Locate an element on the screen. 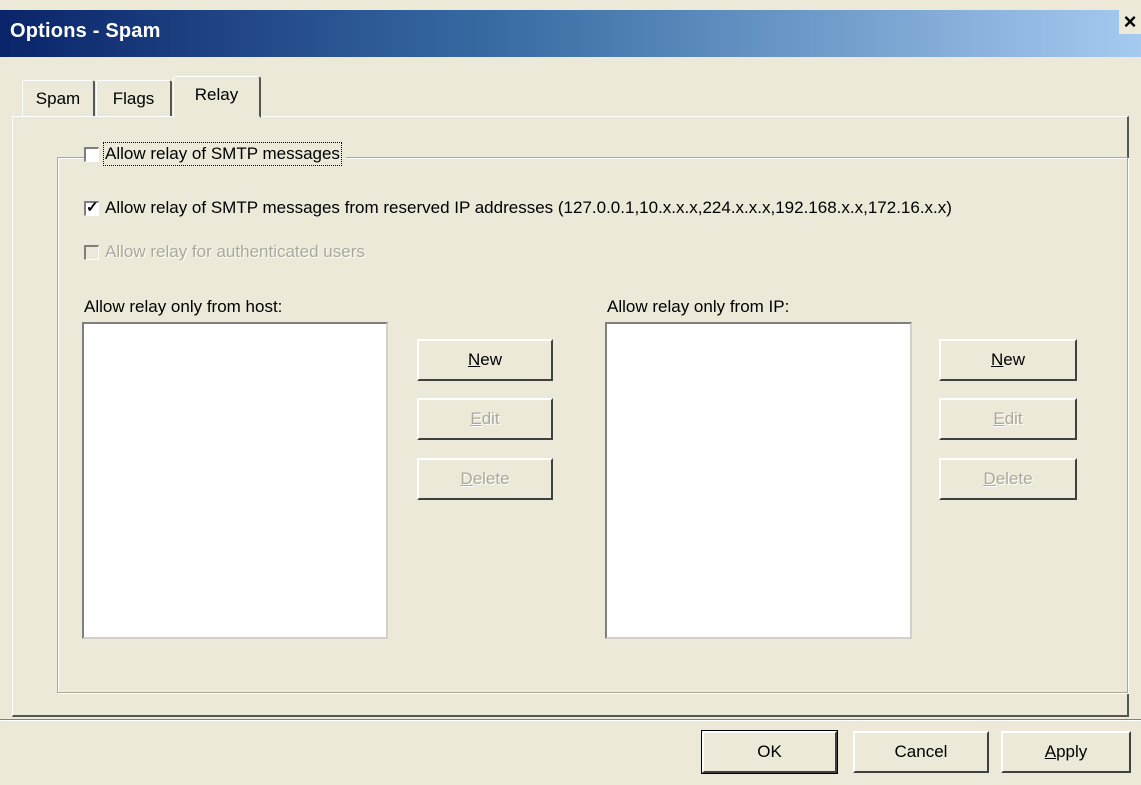 This screenshot has height=785, width=1141. apply-button: Apply is located at coordinates (1066, 752).